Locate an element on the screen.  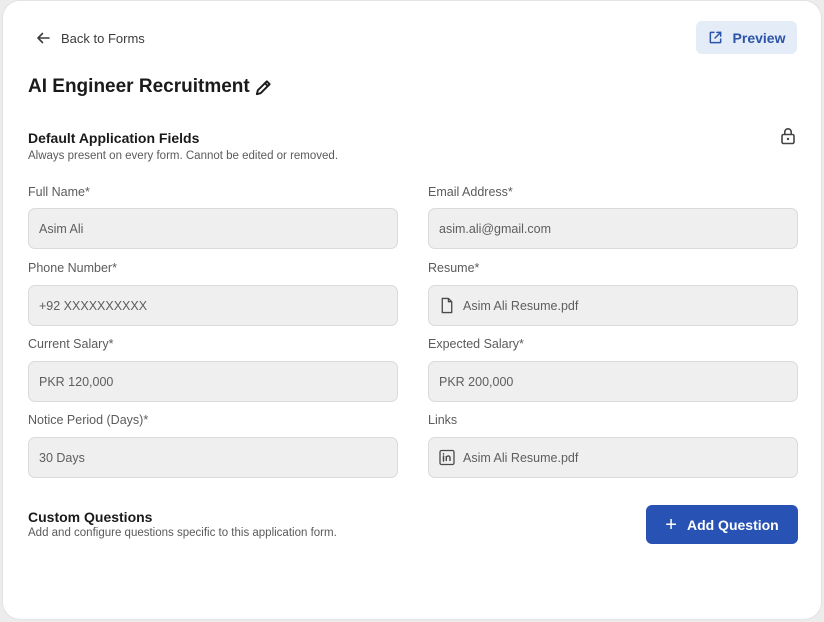
preview-button: Preview is located at coordinates (746, 37).